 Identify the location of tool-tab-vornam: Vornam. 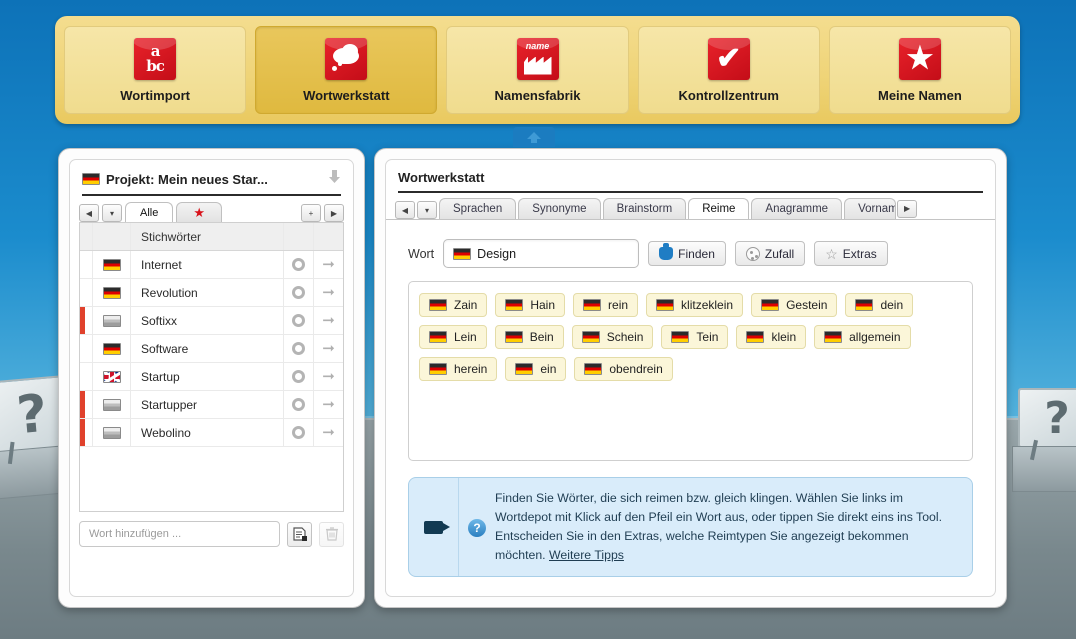
(870, 208).